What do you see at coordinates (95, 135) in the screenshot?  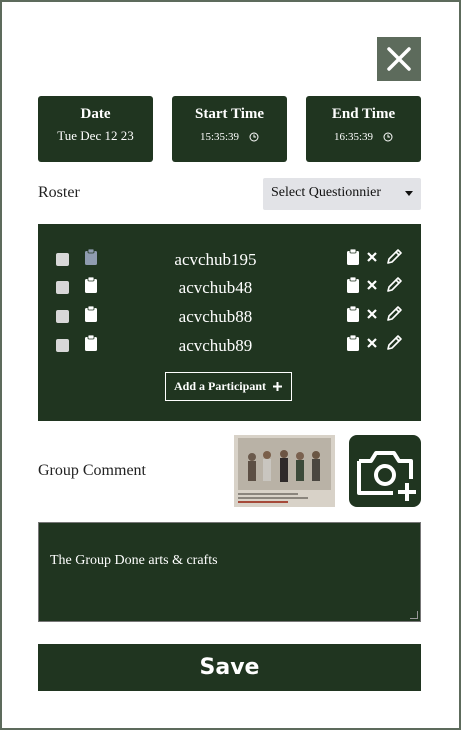 I see `date-value: Tue Dec 12 23` at bounding box center [95, 135].